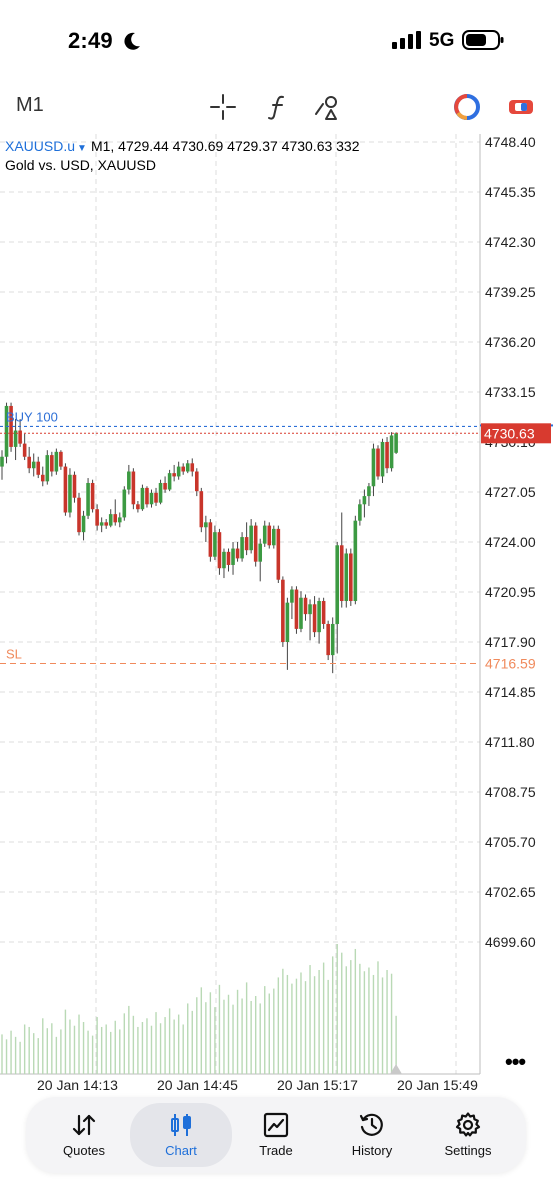  I want to click on one-click-trading-icon, so click(467, 107).